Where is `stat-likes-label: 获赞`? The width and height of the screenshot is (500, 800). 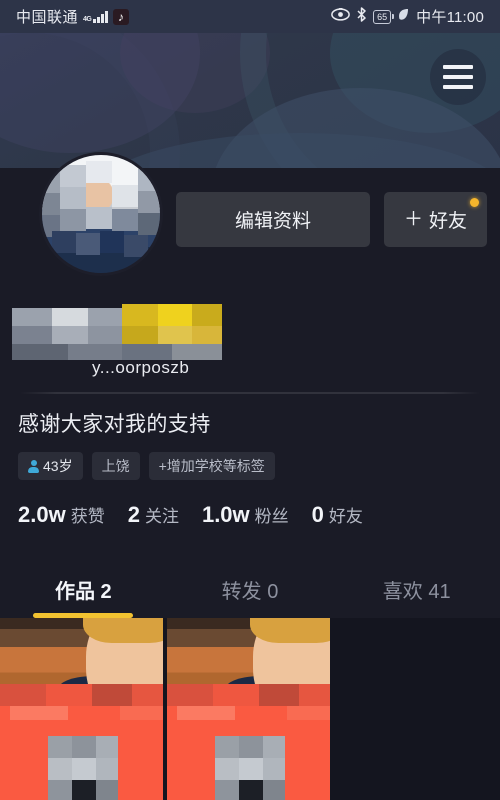 stat-likes-label: 获赞 is located at coordinates (87, 516).